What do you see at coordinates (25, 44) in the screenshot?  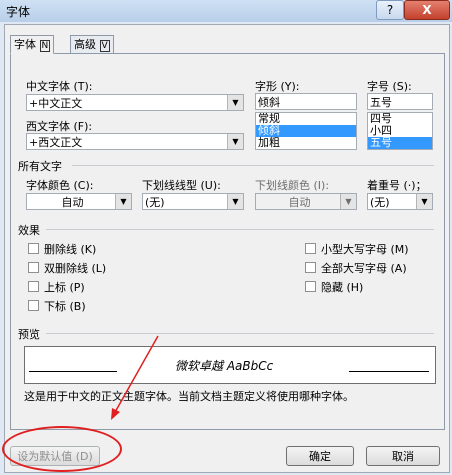 I see `tab-font-label: 字体` at bounding box center [25, 44].